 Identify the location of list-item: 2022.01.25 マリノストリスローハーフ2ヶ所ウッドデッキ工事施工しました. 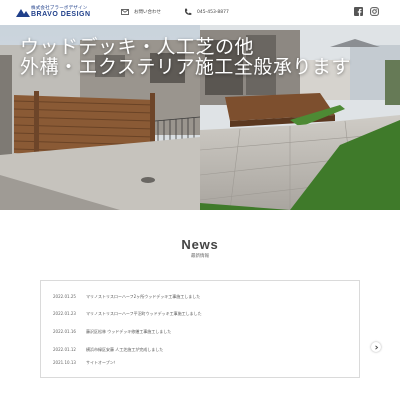
(126, 297).